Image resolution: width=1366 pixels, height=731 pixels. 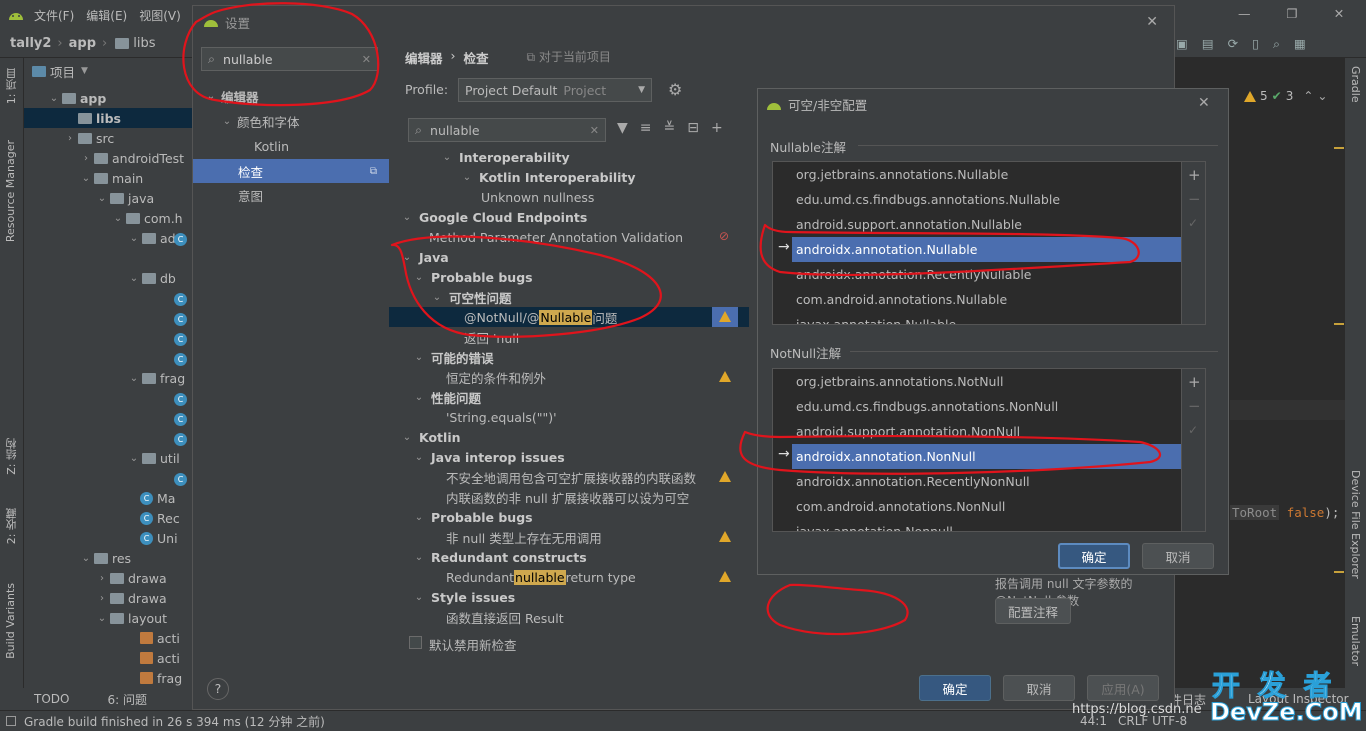 What do you see at coordinates (108, 98) in the screenshot?
I see `tree-item: ⌄ app` at bounding box center [108, 98].